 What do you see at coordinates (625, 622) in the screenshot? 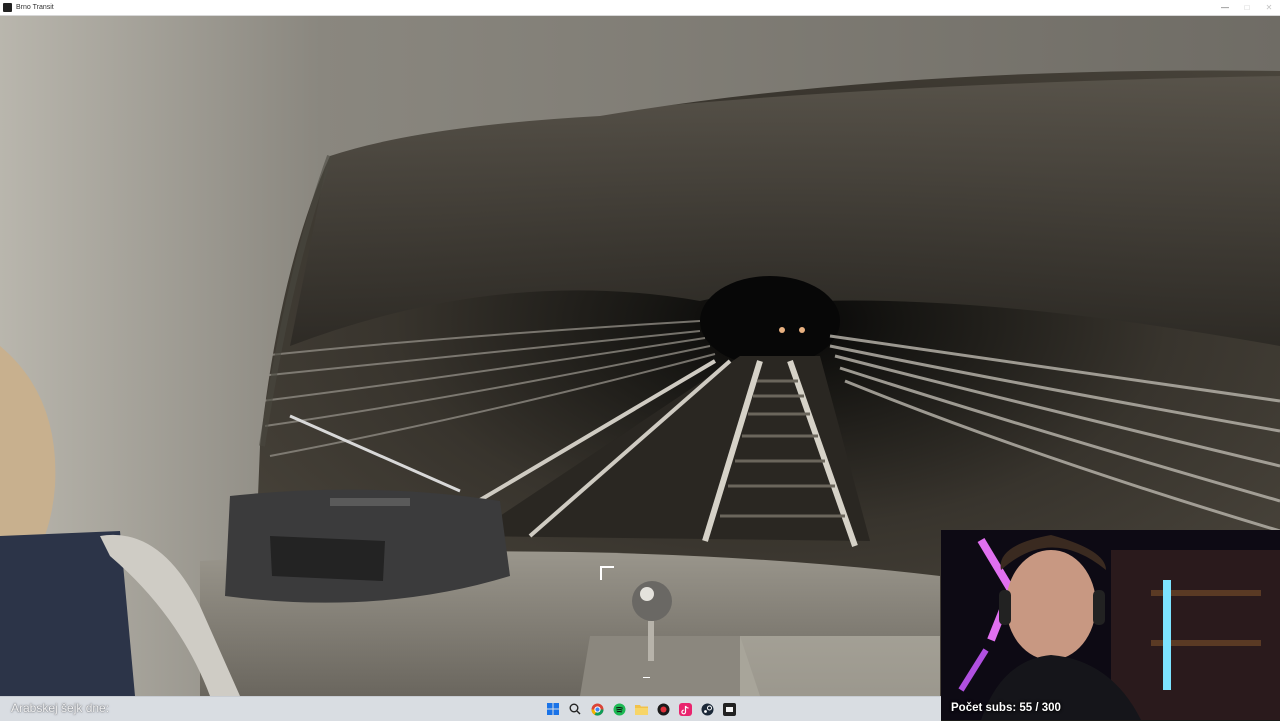
I see `crosshair-icon` at bounding box center [625, 622].